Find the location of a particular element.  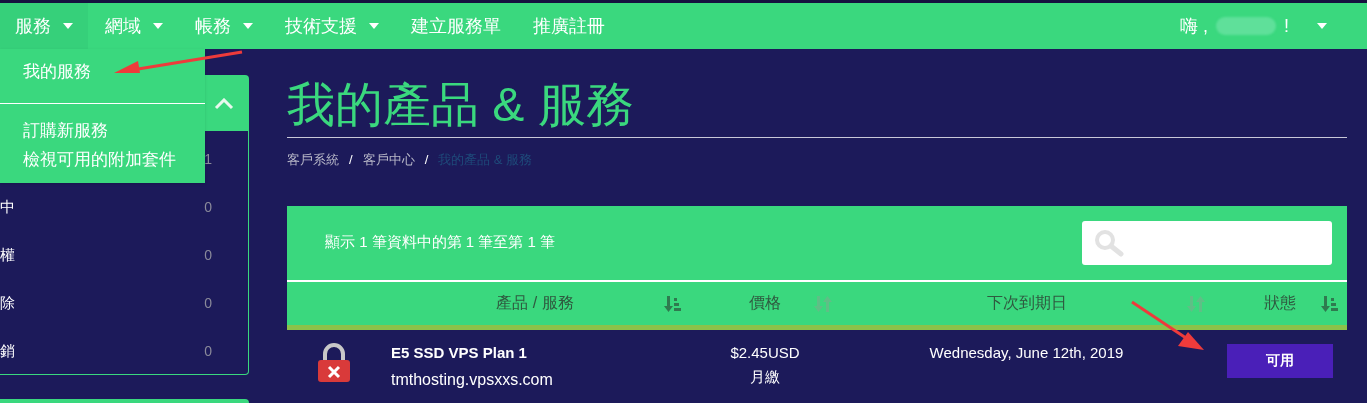

column-header: 價格 is located at coordinates (765, 303).